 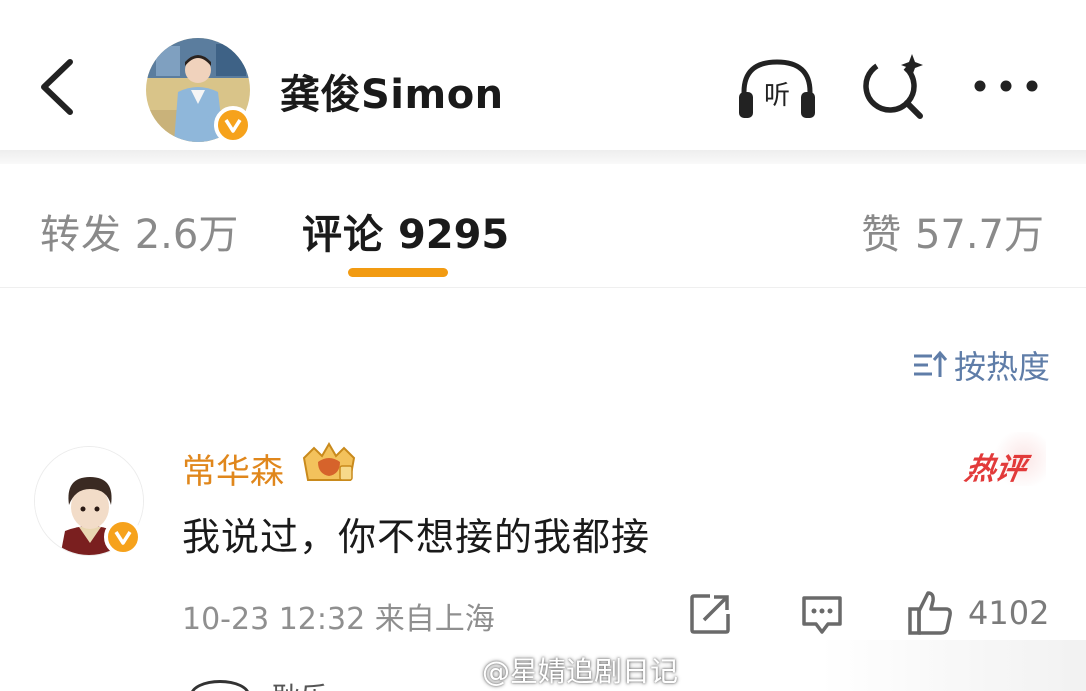 I want to click on commenter-avatar, so click(x=89, y=501).